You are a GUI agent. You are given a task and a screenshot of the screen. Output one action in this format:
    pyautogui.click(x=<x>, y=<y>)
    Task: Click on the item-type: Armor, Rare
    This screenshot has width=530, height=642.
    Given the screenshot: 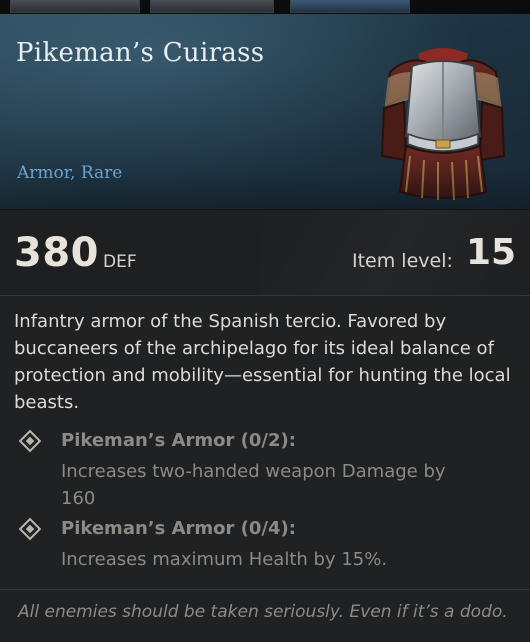 What is the action you would take?
    pyautogui.click(x=70, y=173)
    